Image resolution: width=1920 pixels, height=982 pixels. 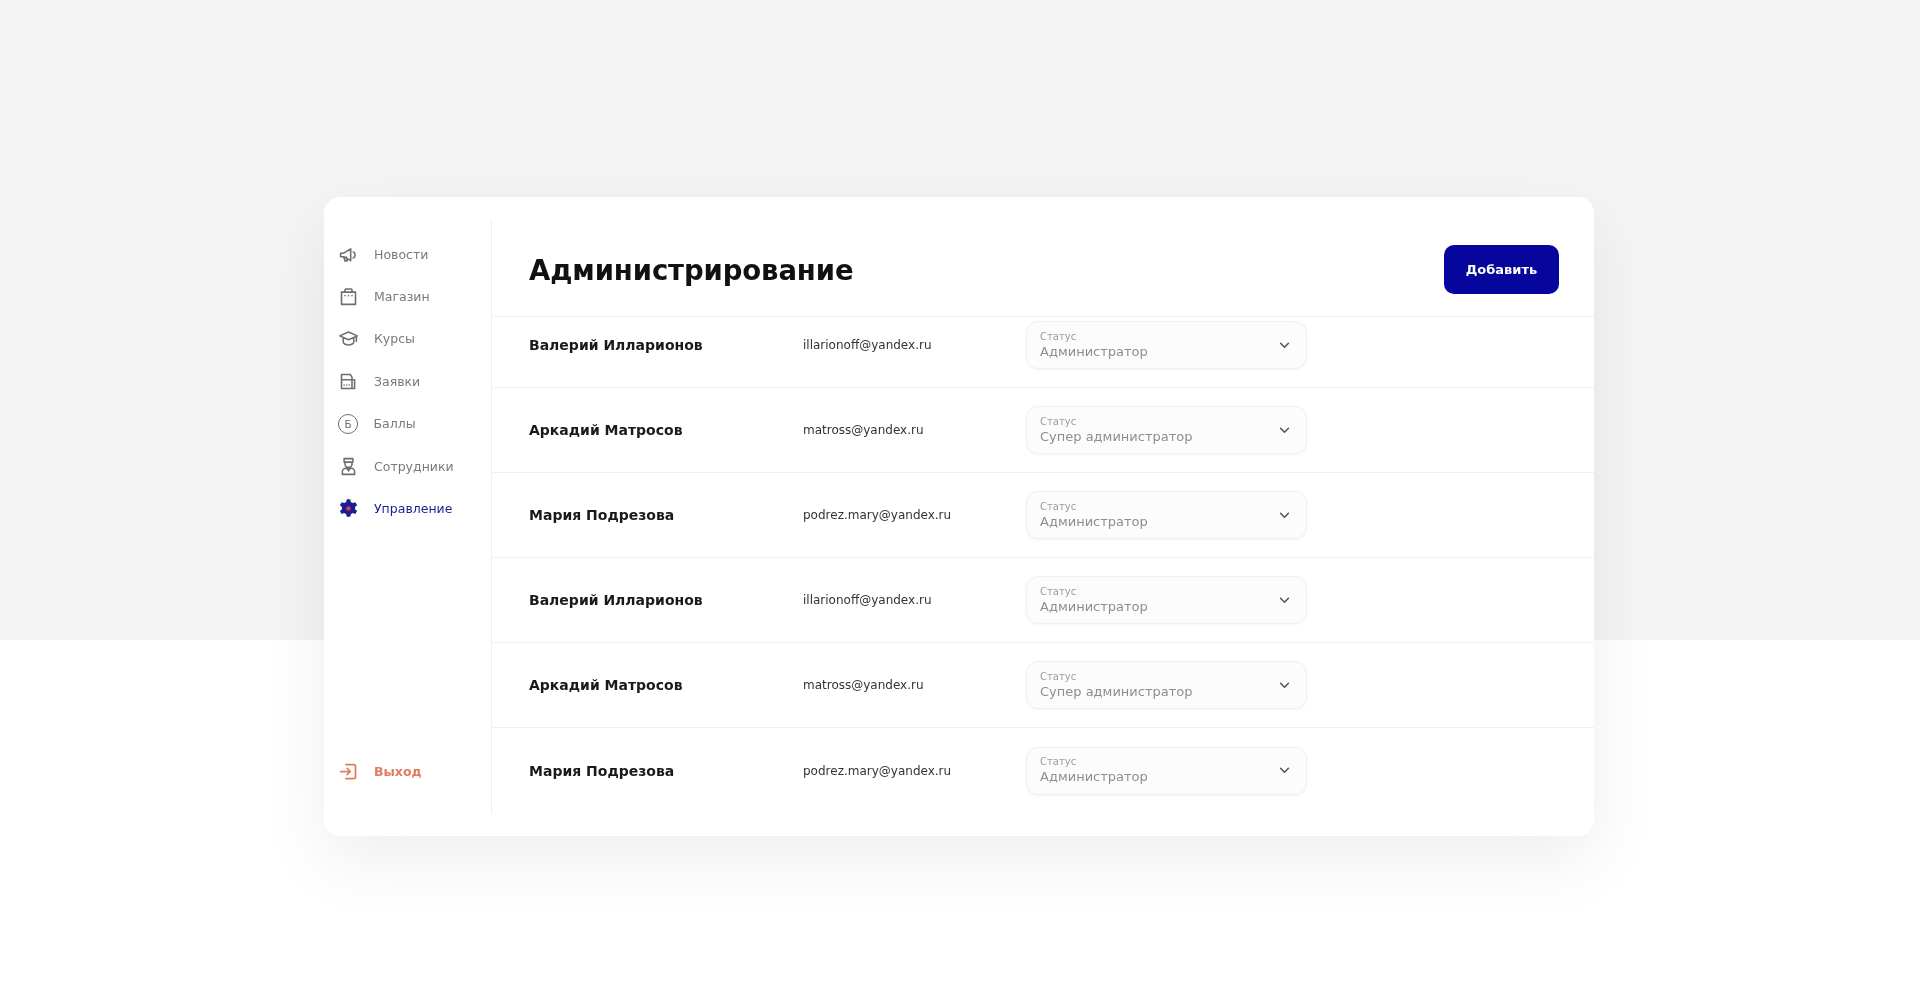 I want to click on gear-icon, so click(x=348, y=509).